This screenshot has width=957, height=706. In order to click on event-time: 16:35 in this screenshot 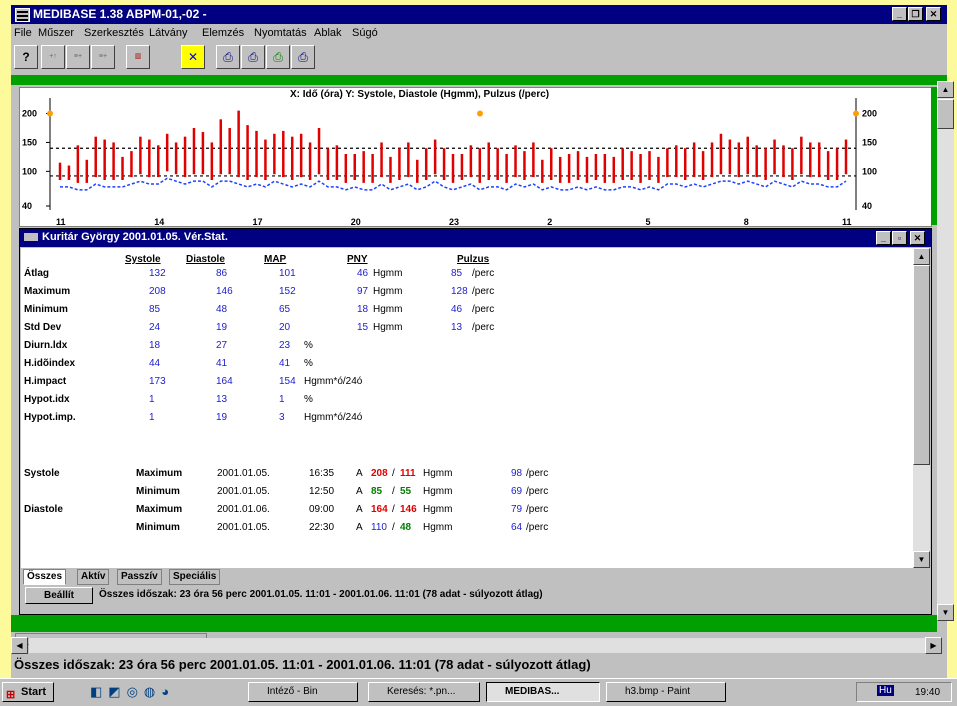, I will do `click(322, 473)`.